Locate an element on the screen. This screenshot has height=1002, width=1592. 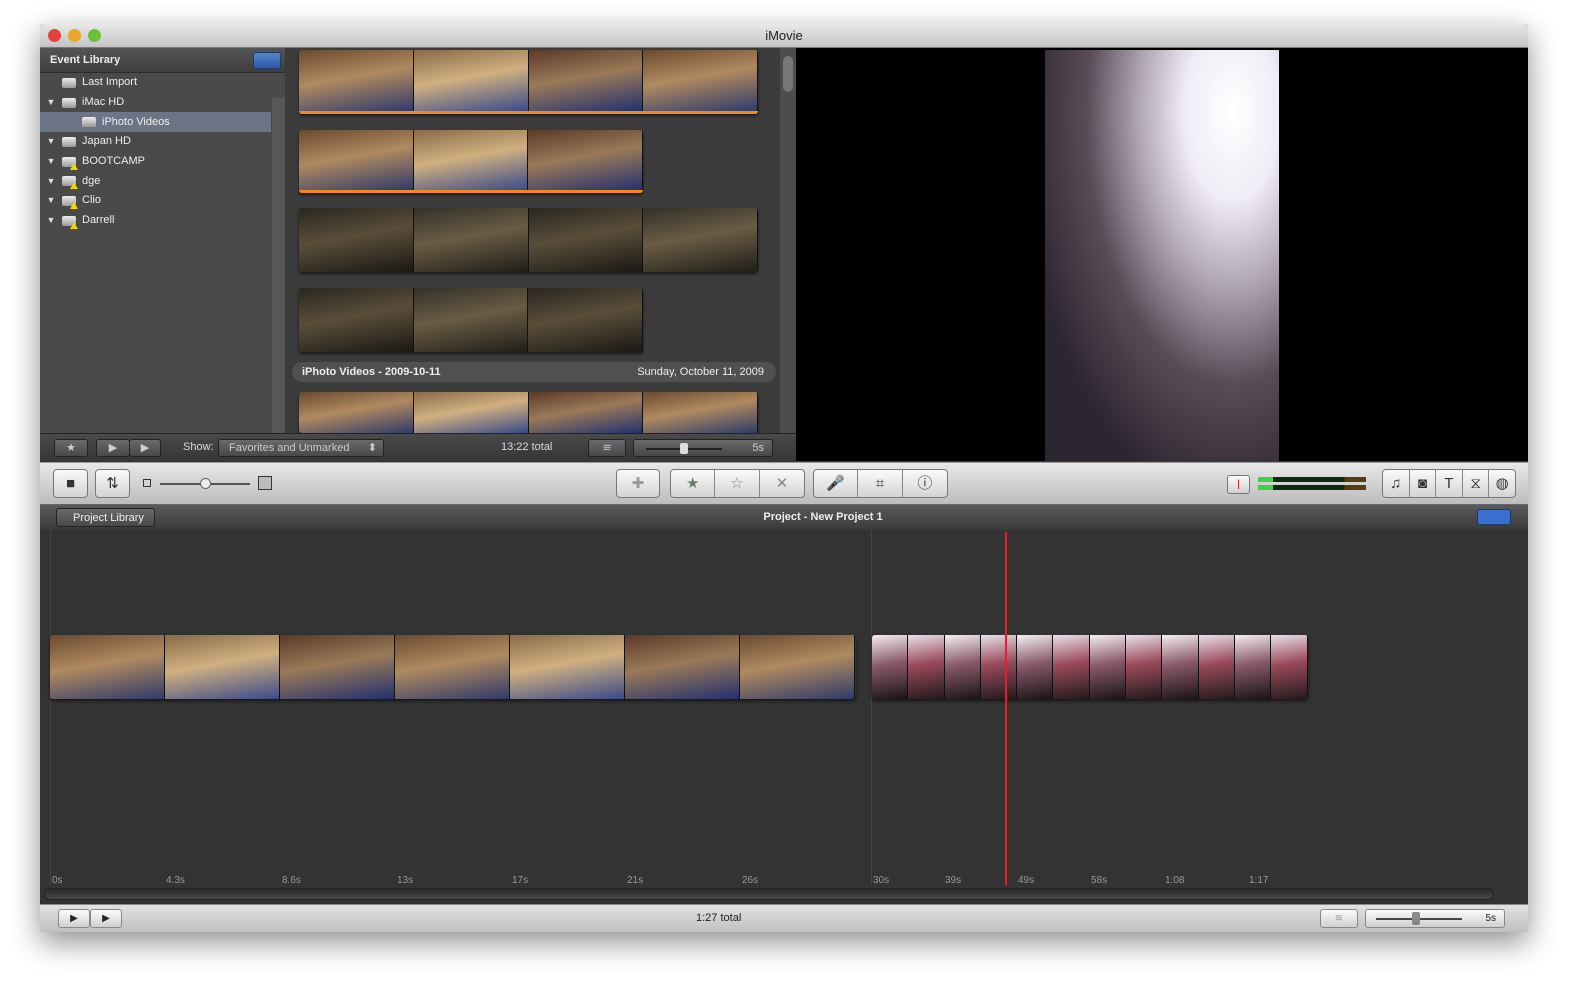
event-library-item: ▼ BOOTCAMP is located at coordinates (155, 162).